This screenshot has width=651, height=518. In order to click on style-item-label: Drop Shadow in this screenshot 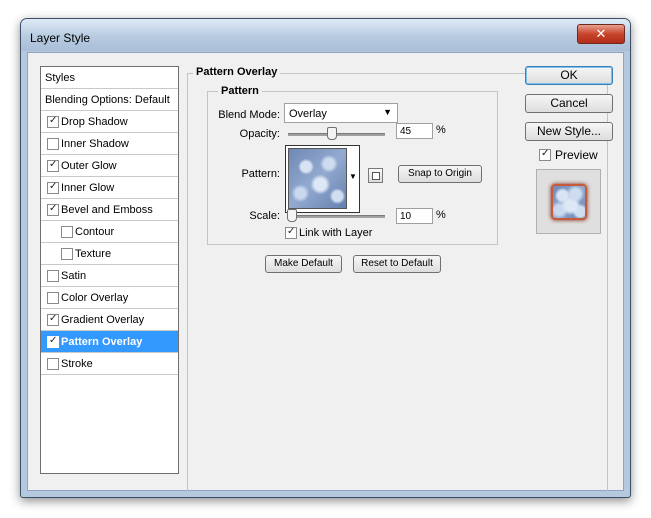, I will do `click(94, 122)`.